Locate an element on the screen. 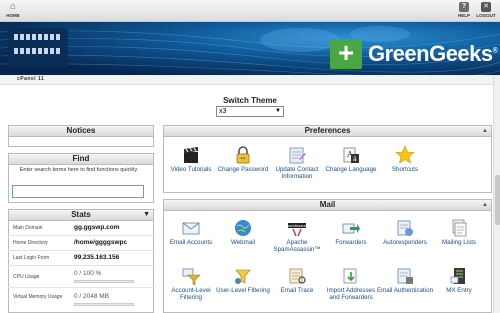  stat-row-virtual-memory: Virtual Memory Usage 0 / 2048 MB is located at coordinates (81, 300).